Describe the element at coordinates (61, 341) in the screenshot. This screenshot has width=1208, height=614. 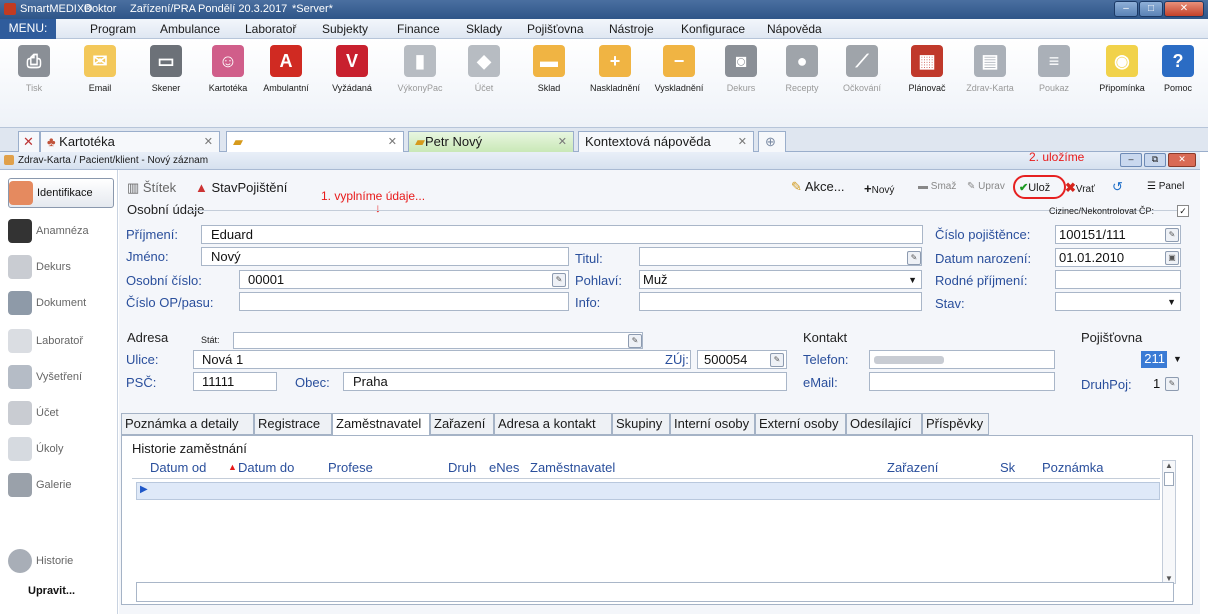
I see `sidebar-item-laborator: Laboratoř` at that location.